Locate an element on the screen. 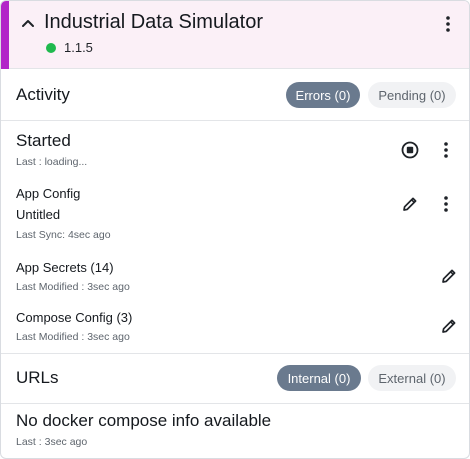 This screenshot has width=470, height=459. chevron-up-icon is located at coordinates (28, 23).